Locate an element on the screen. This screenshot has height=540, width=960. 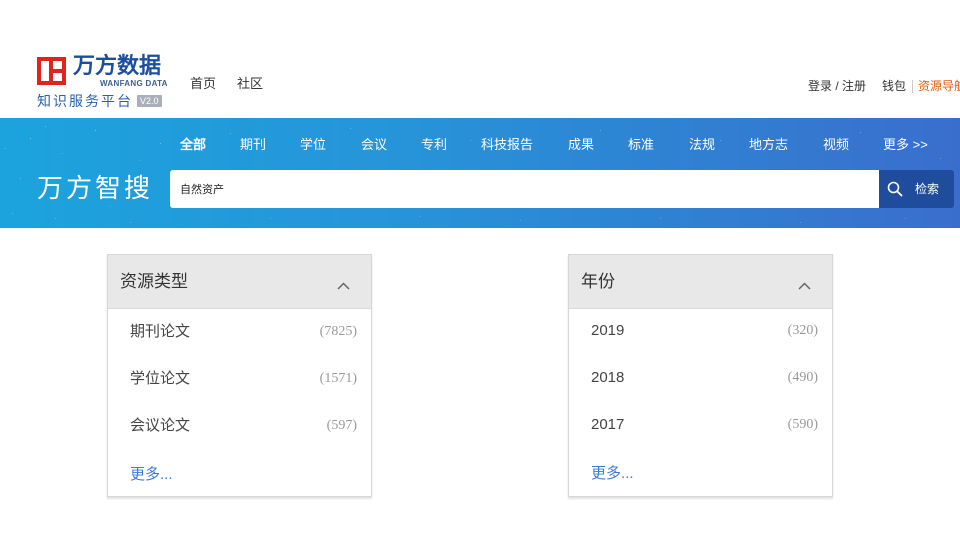
tab-achievement: 成果 is located at coordinates (581, 145).